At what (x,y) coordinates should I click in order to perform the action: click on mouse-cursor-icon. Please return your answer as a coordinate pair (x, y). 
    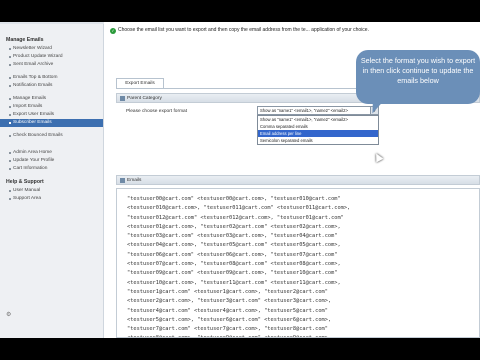
    Looking at the image, I should click on (378, 157).